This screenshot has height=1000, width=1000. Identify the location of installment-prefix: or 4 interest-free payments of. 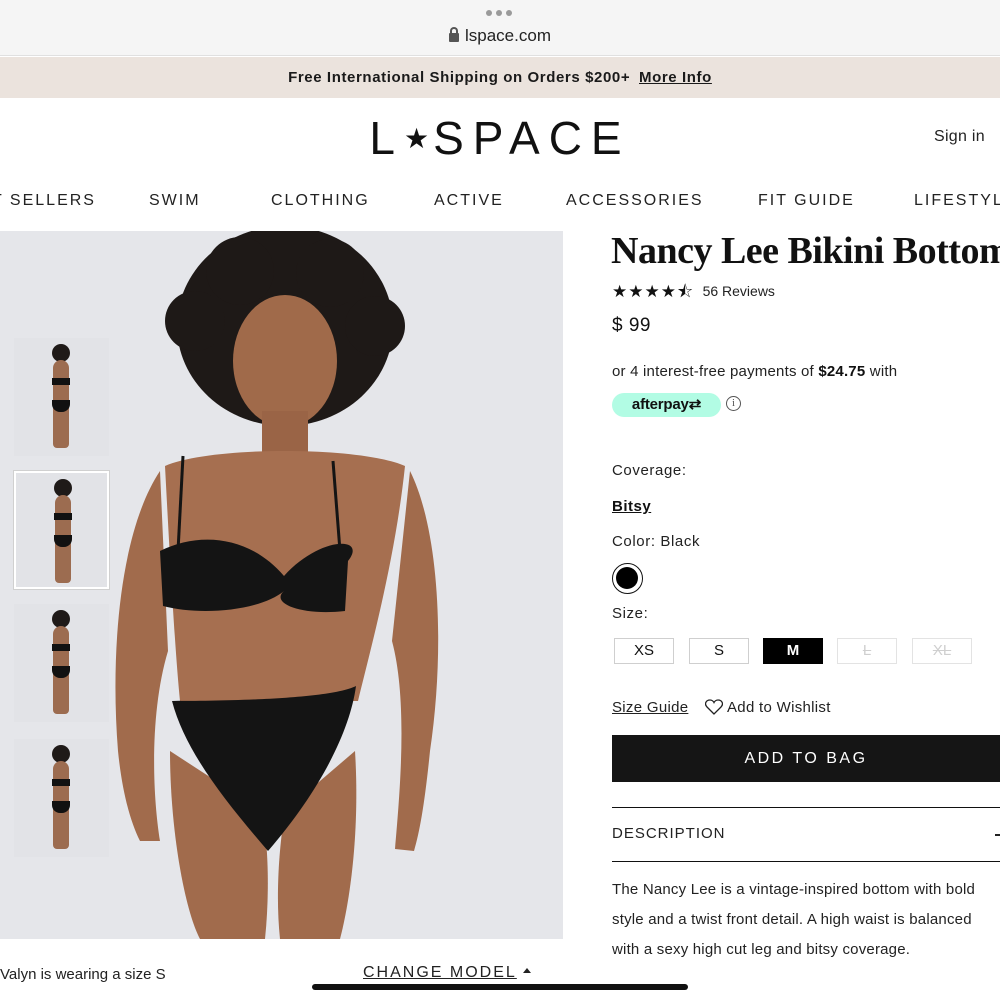
(713, 371).